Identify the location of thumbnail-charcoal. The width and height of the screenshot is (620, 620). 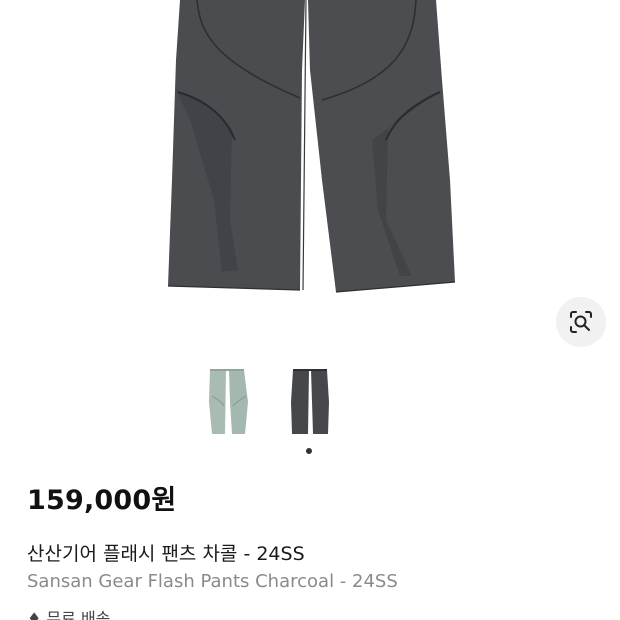
(310, 402).